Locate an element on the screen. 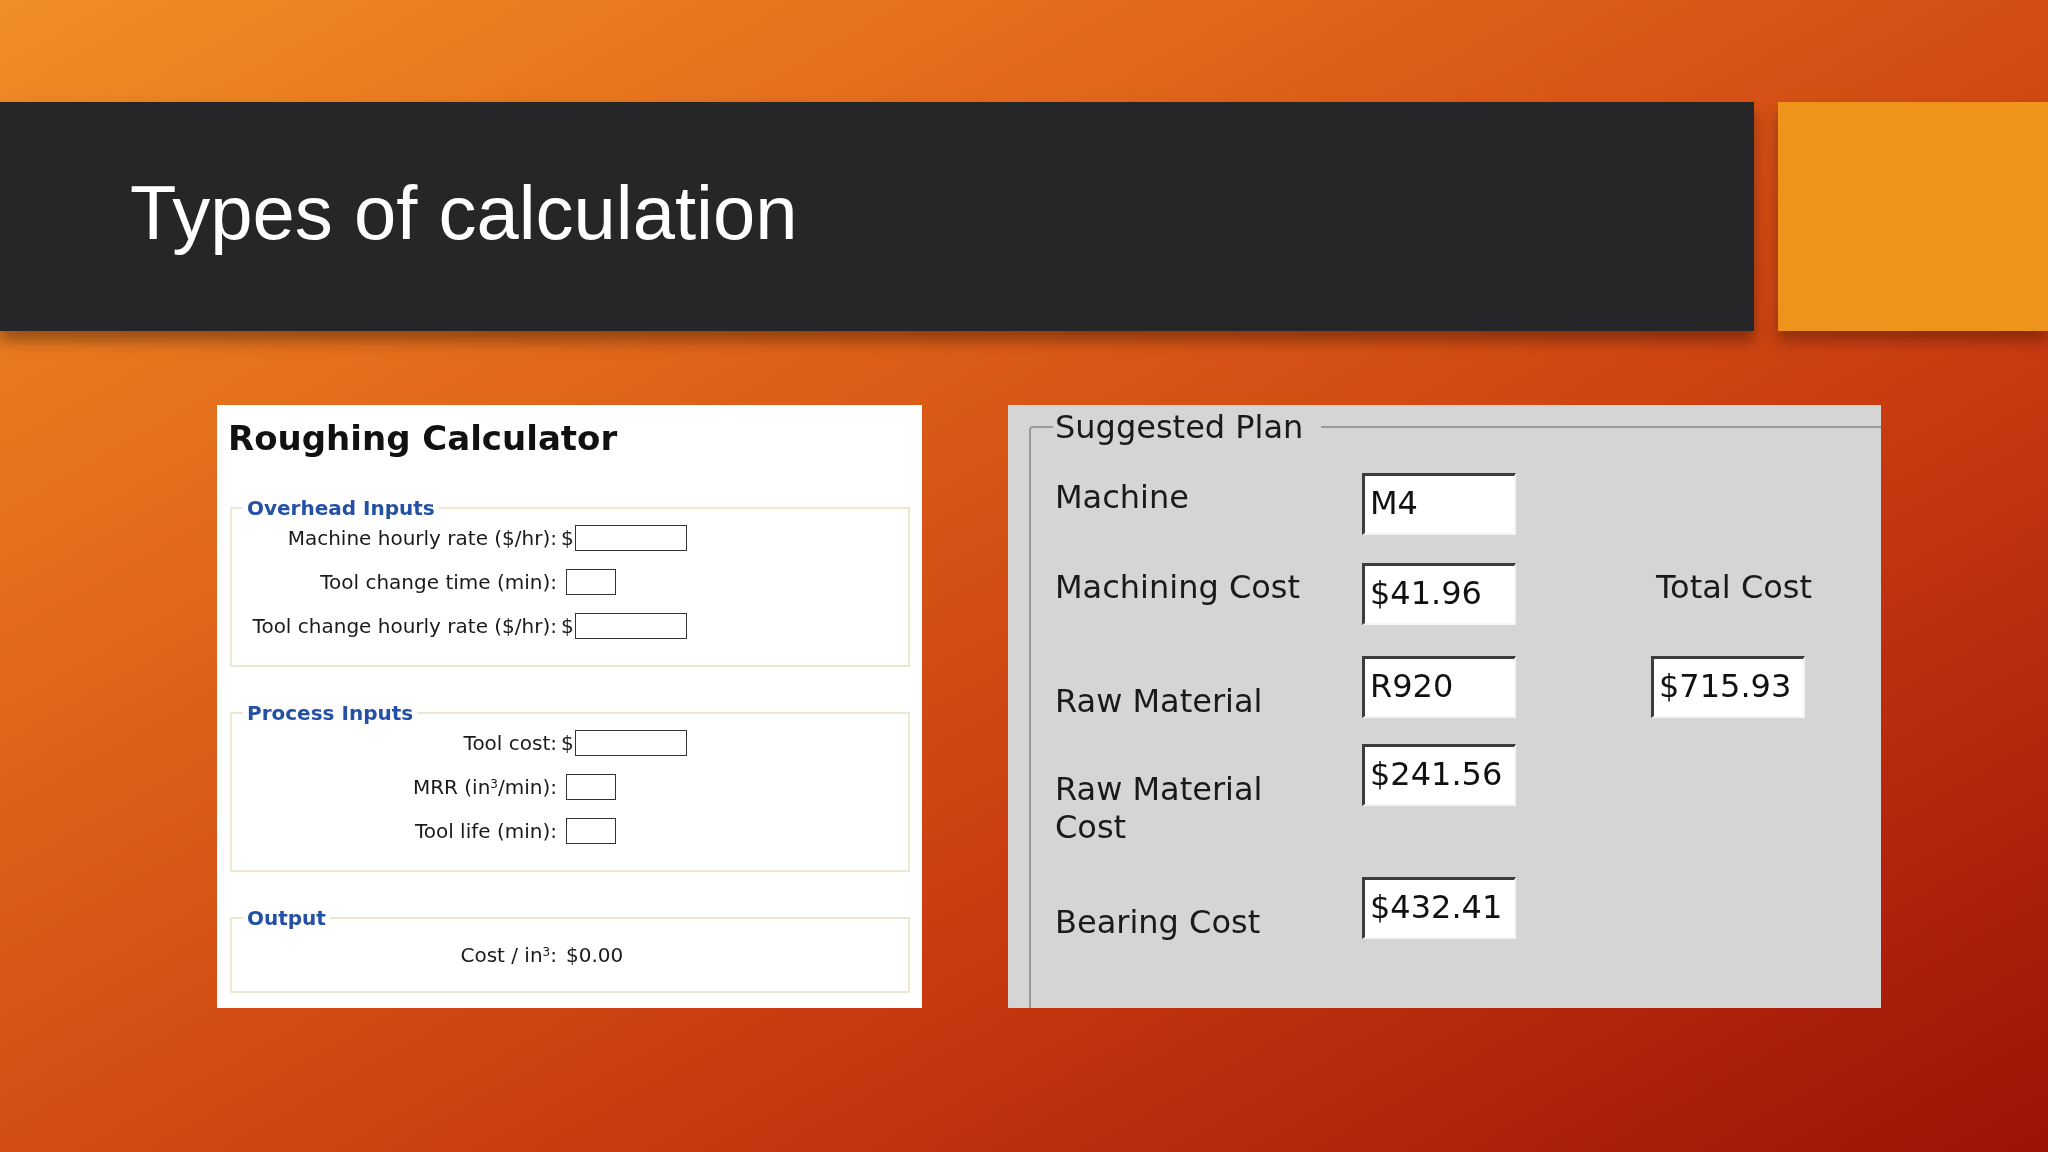 The height and width of the screenshot is (1152, 2048). field-label: Total Cost is located at coordinates (1734, 586).